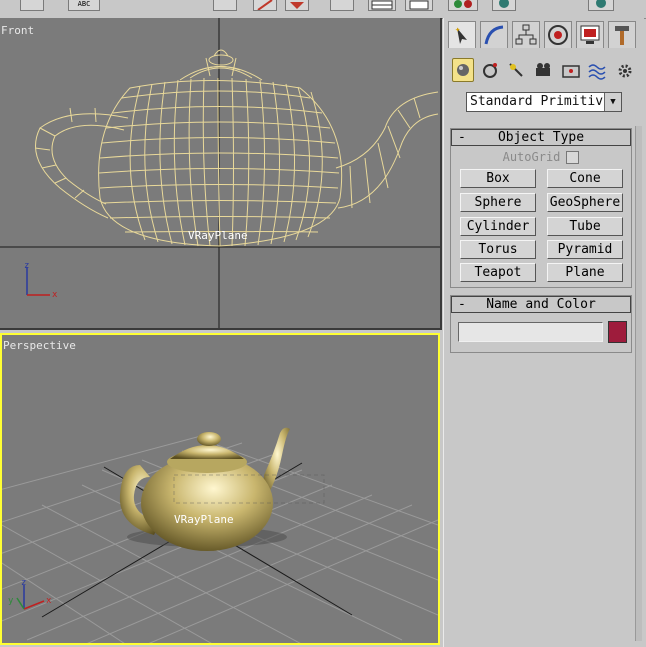  Describe the element at coordinates (297, 5) in the screenshot. I see `window-crossing-icon` at that location.